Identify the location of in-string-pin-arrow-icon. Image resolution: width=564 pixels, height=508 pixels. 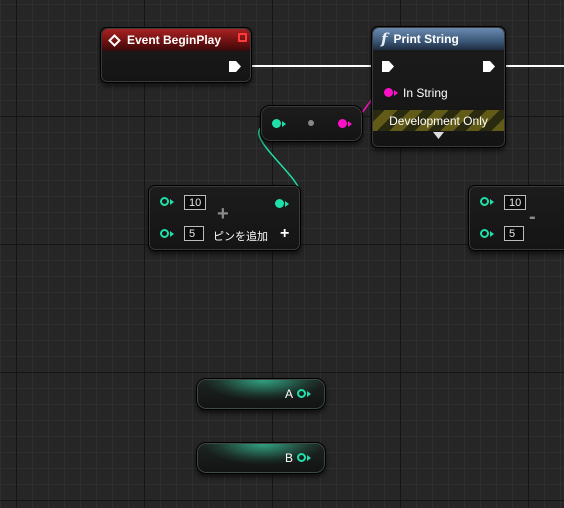
(396, 93).